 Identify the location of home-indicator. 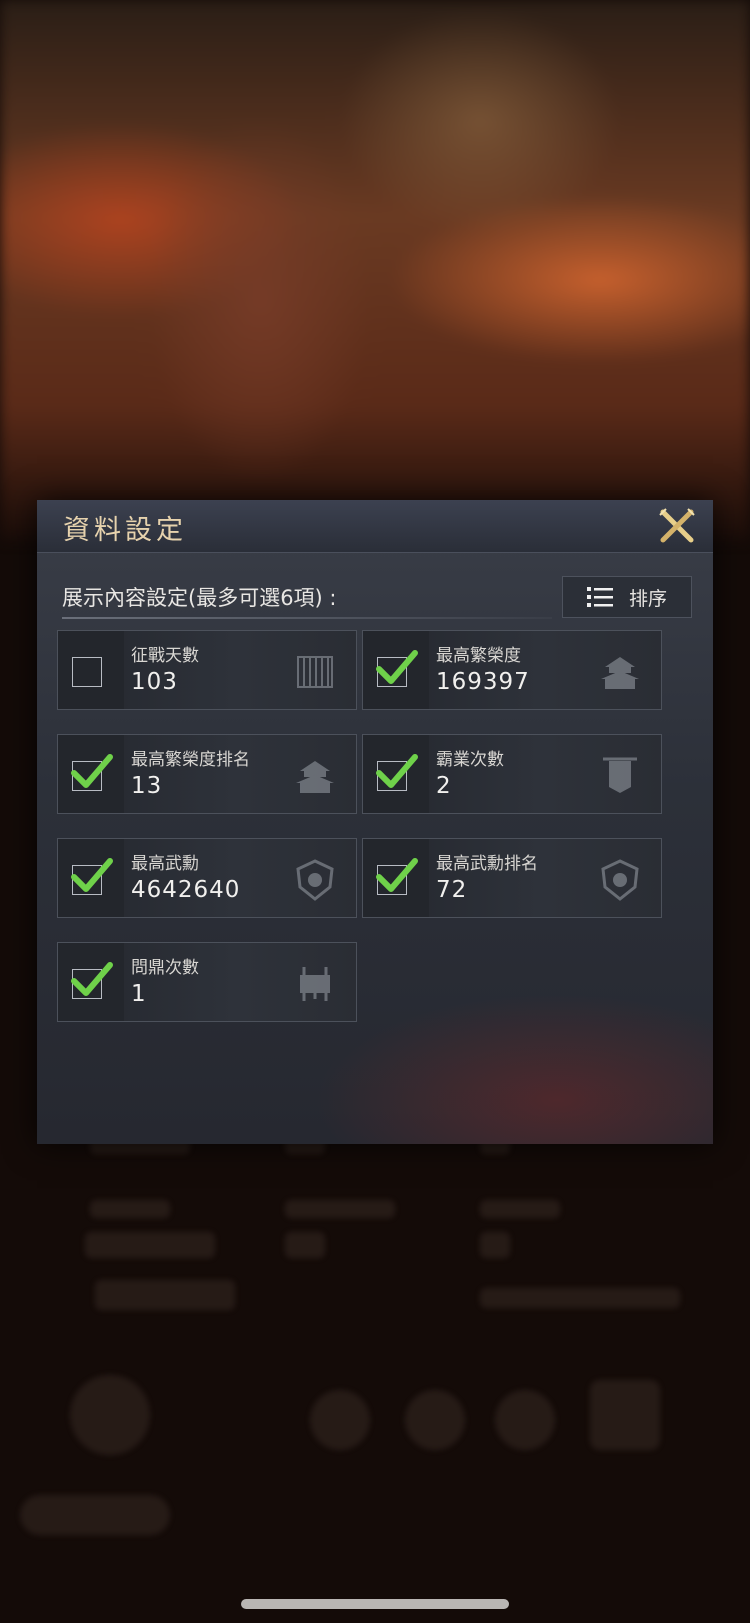
(375, 1604).